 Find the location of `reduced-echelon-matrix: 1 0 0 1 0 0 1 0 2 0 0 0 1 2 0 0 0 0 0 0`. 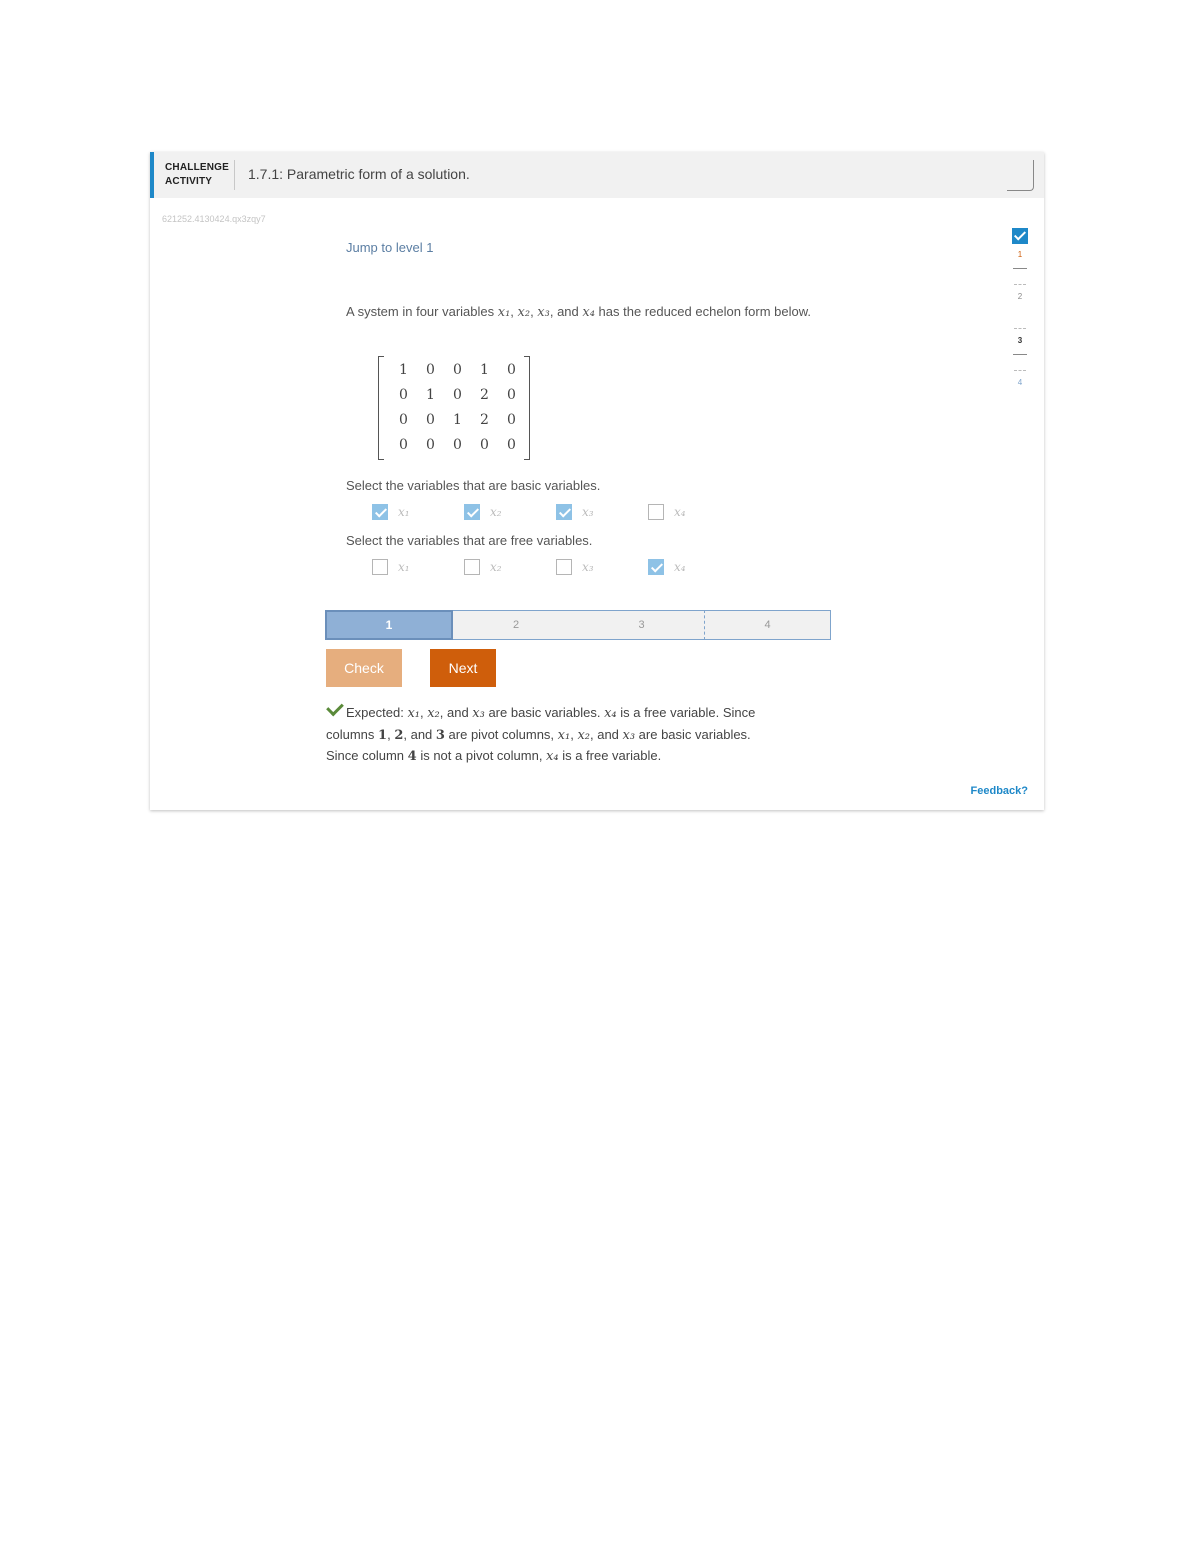

reduced-echelon-matrix: 1 0 0 1 0 0 1 0 2 0 0 0 1 2 0 0 0 0 0 0 is located at coordinates (454, 408).